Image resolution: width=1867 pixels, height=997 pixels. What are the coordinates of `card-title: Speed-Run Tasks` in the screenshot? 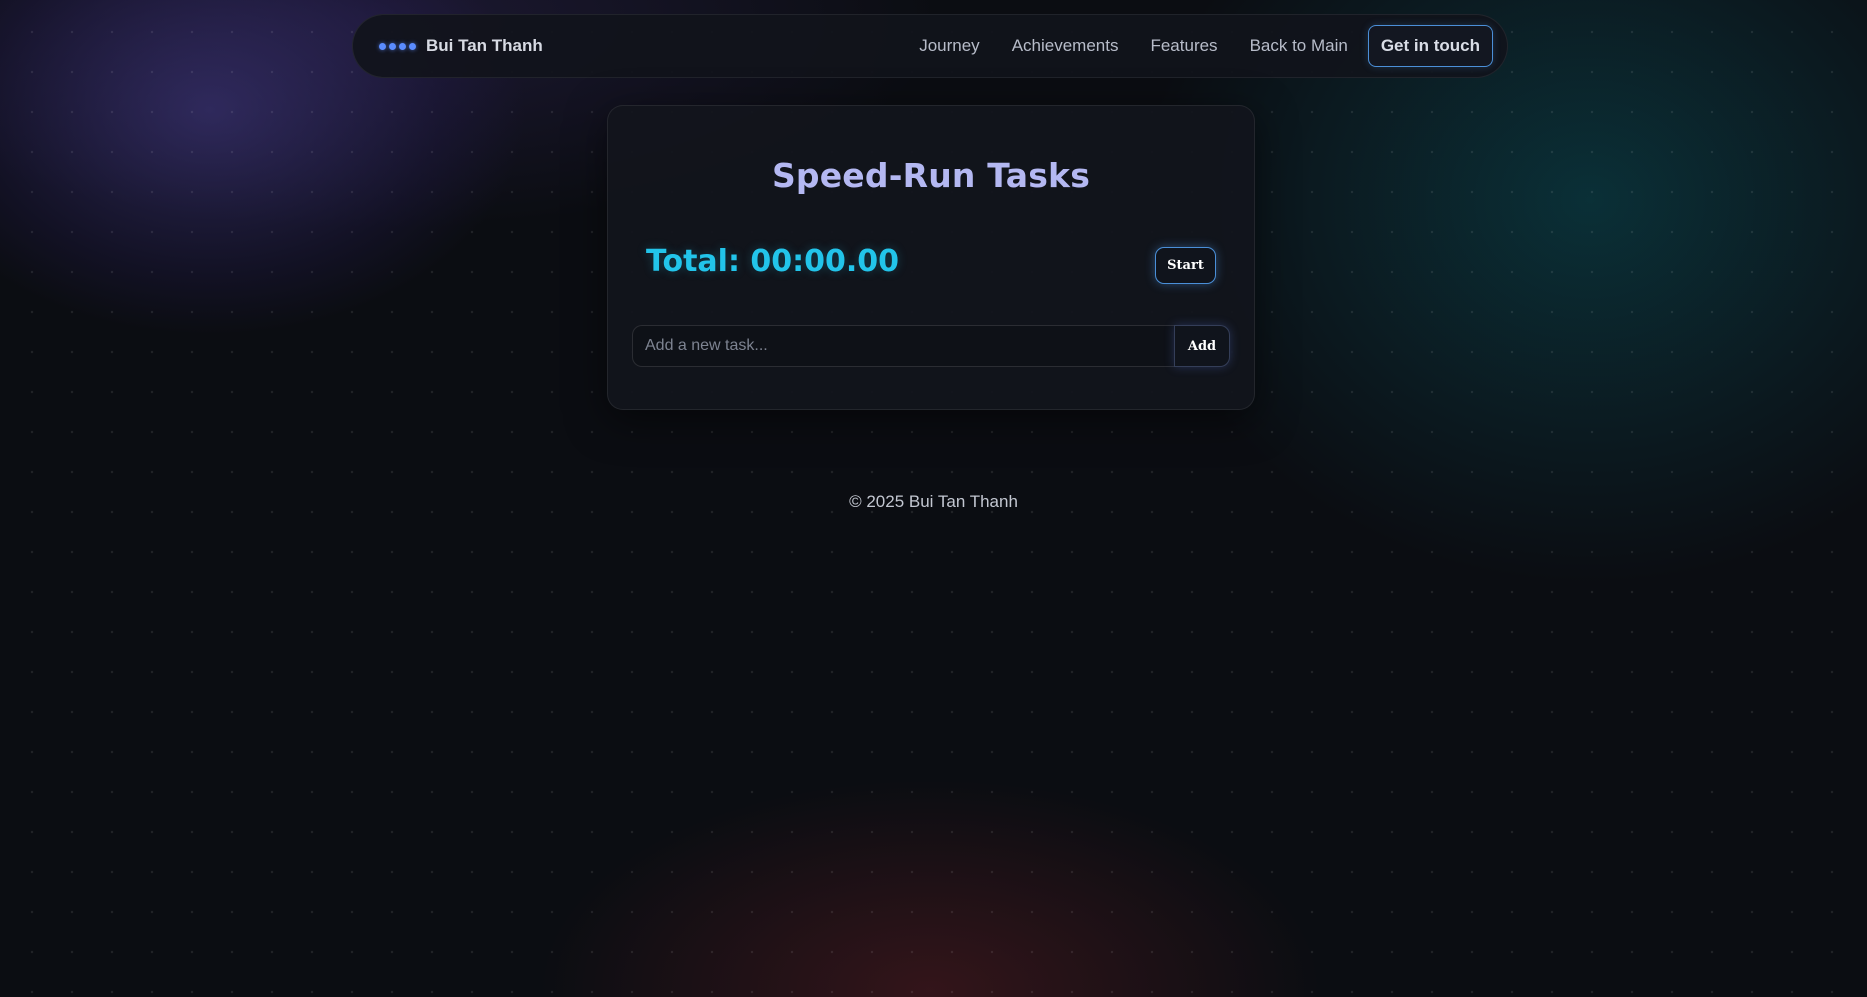 It's located at (931, 175).